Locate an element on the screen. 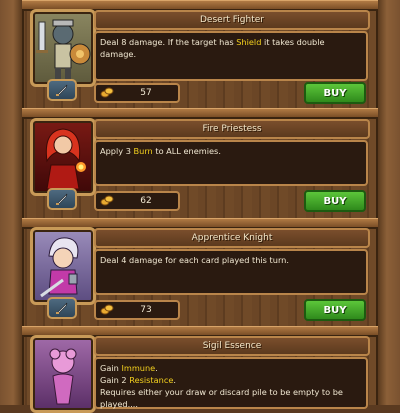 The width and height of the screenshot is (400, 413). card-name: Apprentice Knight is located at coordinates (232, 238).